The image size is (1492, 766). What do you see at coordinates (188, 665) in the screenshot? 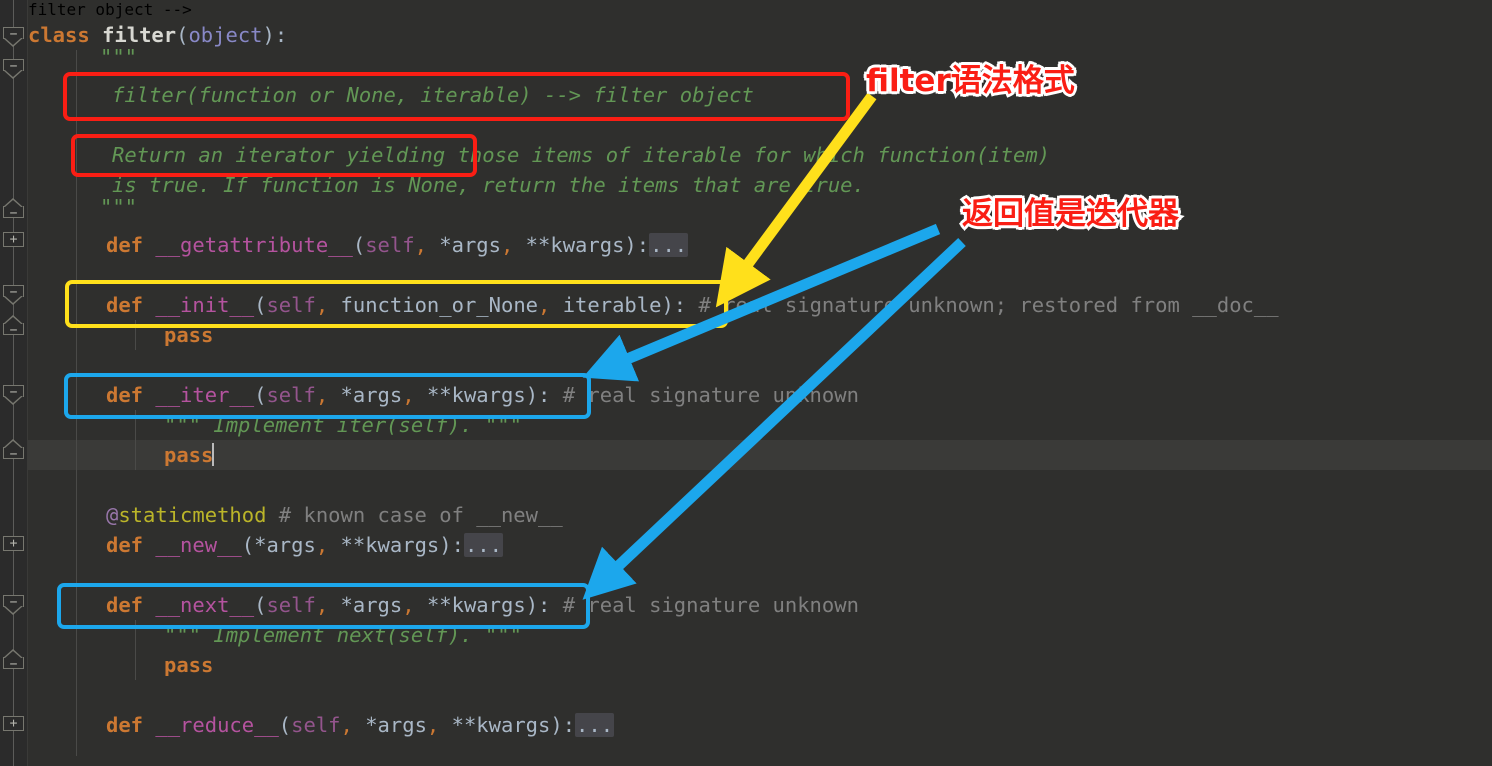
I see `code-line-next-pass: pass` at bounding box center [188, 665].